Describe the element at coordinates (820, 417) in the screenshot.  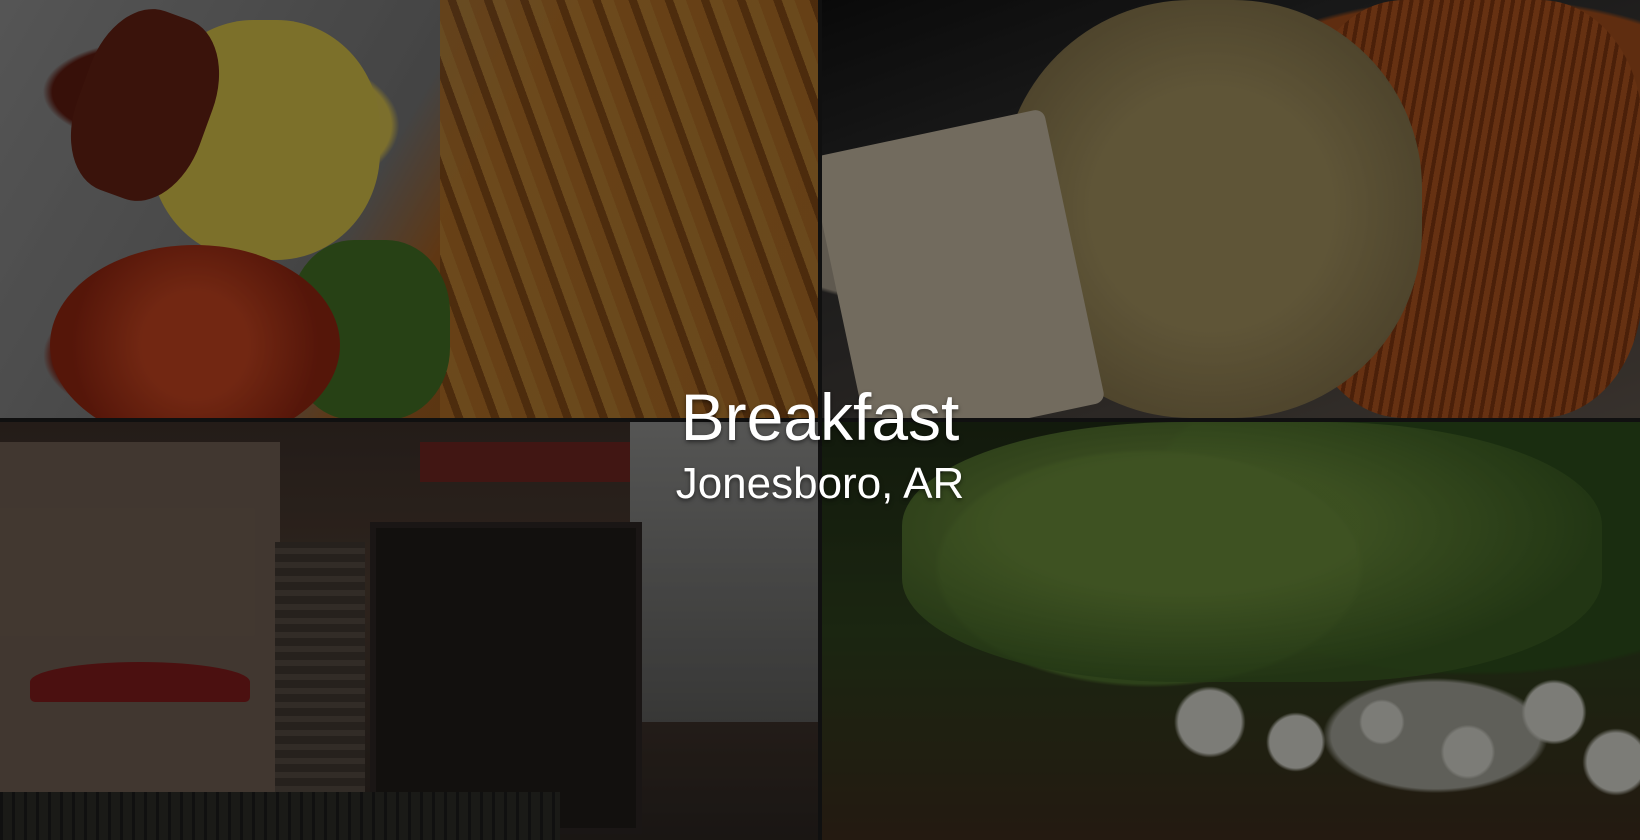
I see `page-title: Breakfast` at that location.